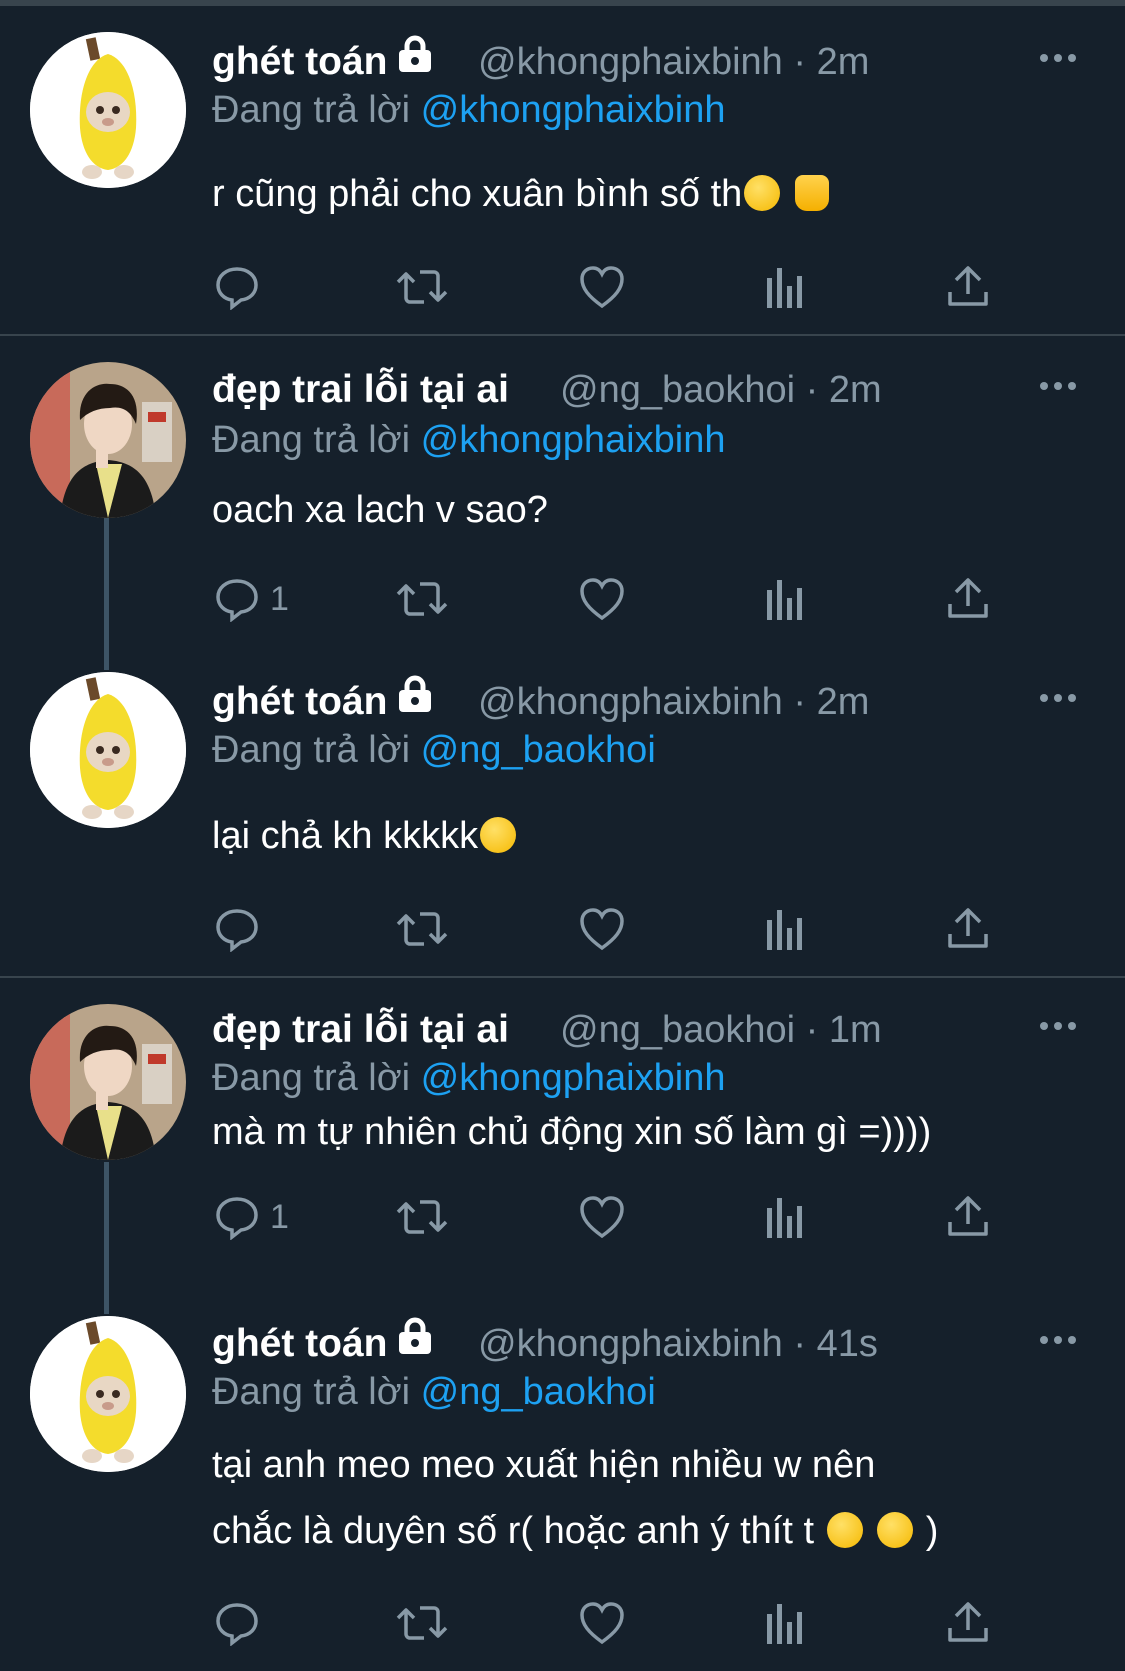  I want to click on handle-time: @khongphaixbinh · 2m, so click(674, 62).